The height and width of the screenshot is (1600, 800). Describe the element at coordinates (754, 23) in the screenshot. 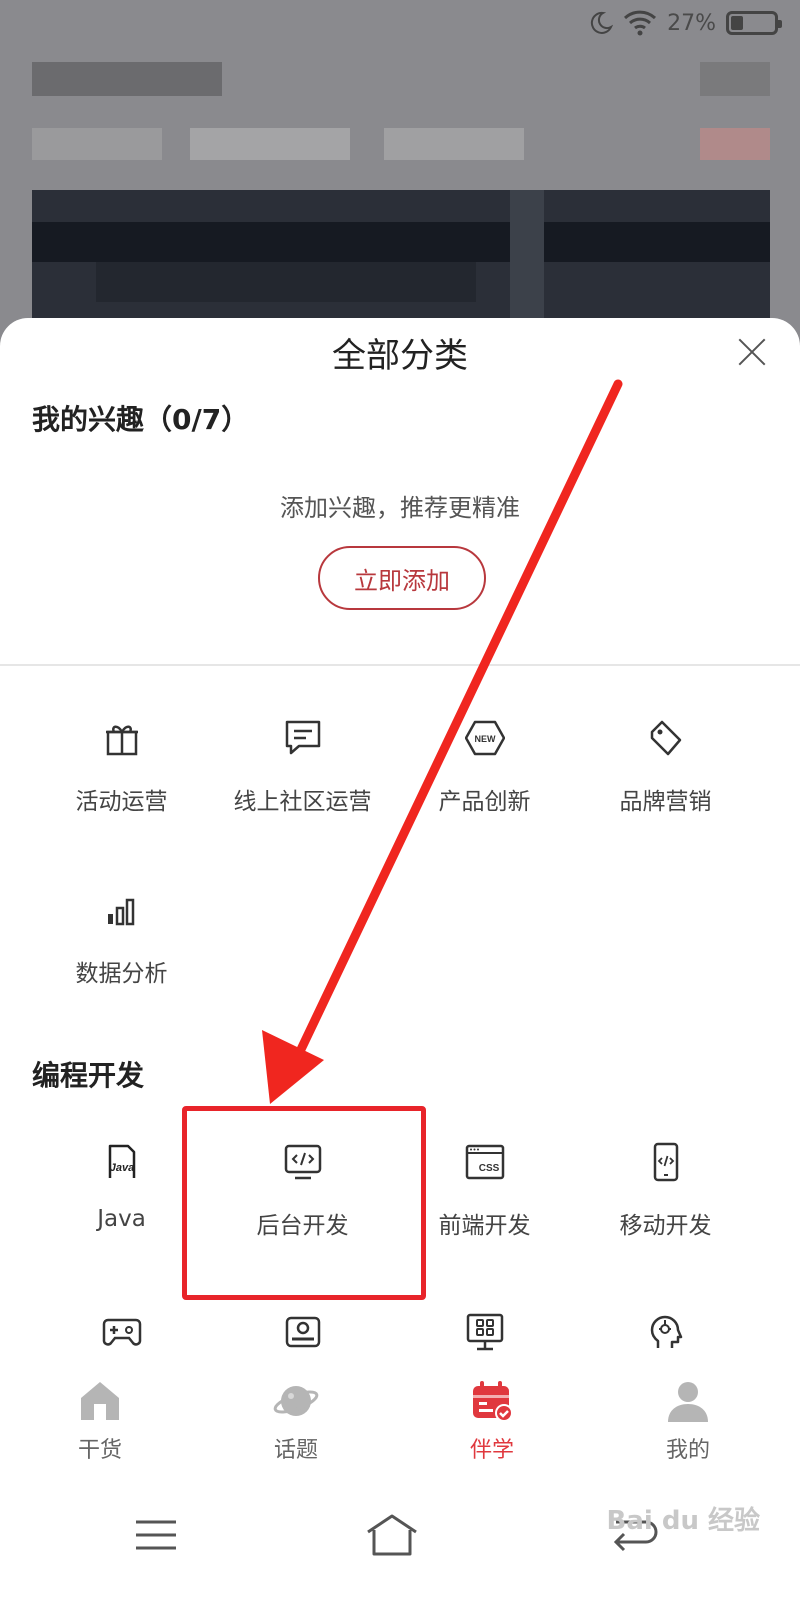

I see `battery-icon` at that location.